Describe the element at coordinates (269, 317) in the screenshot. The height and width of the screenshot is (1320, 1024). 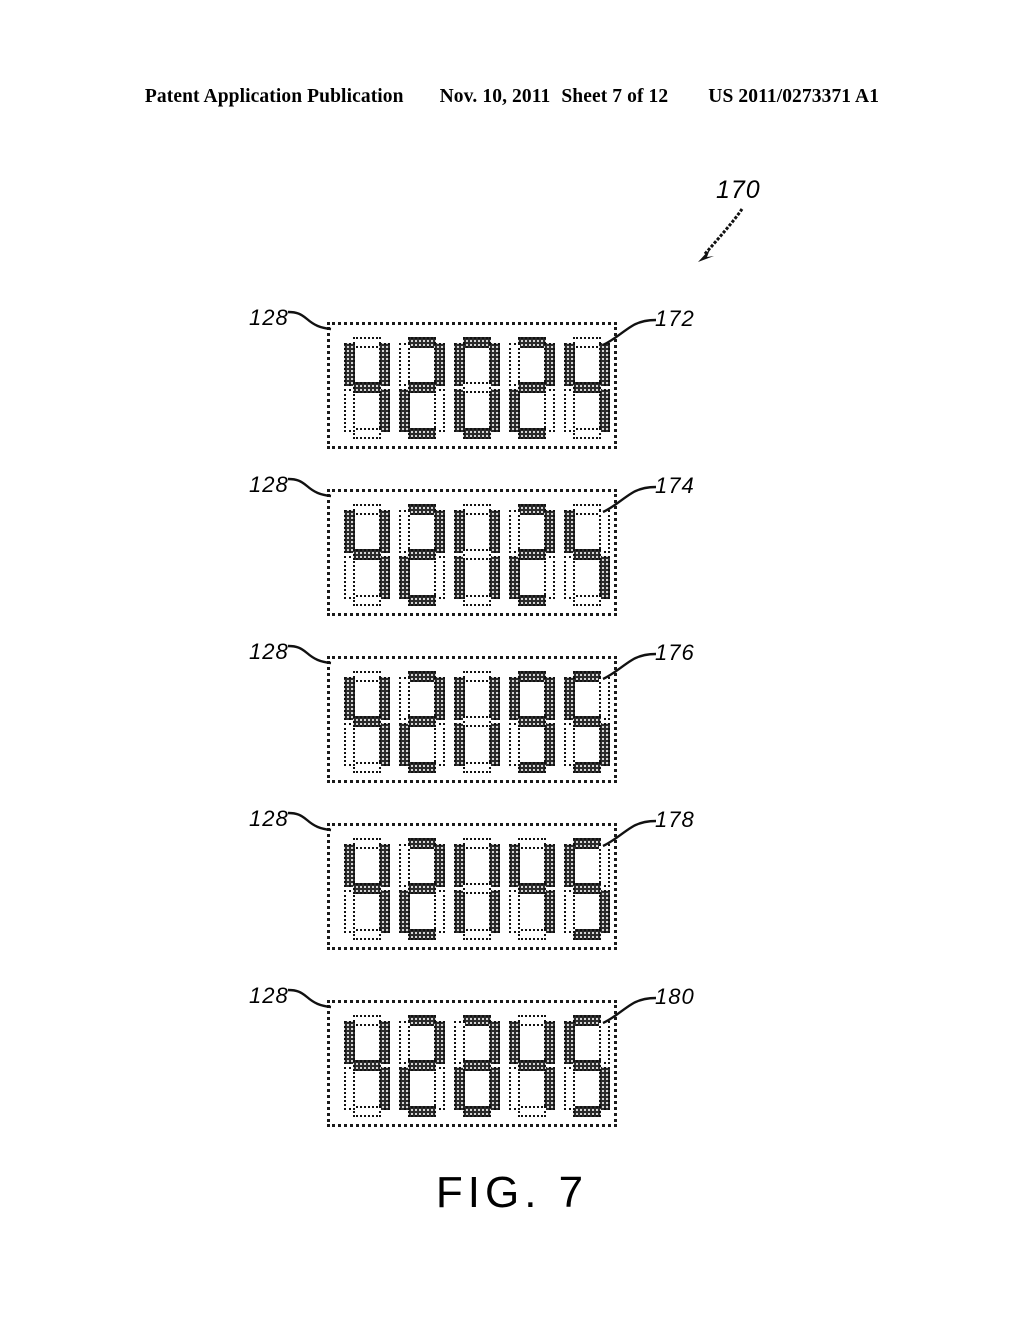
I see `reference-label-128-172: 128` at that location.